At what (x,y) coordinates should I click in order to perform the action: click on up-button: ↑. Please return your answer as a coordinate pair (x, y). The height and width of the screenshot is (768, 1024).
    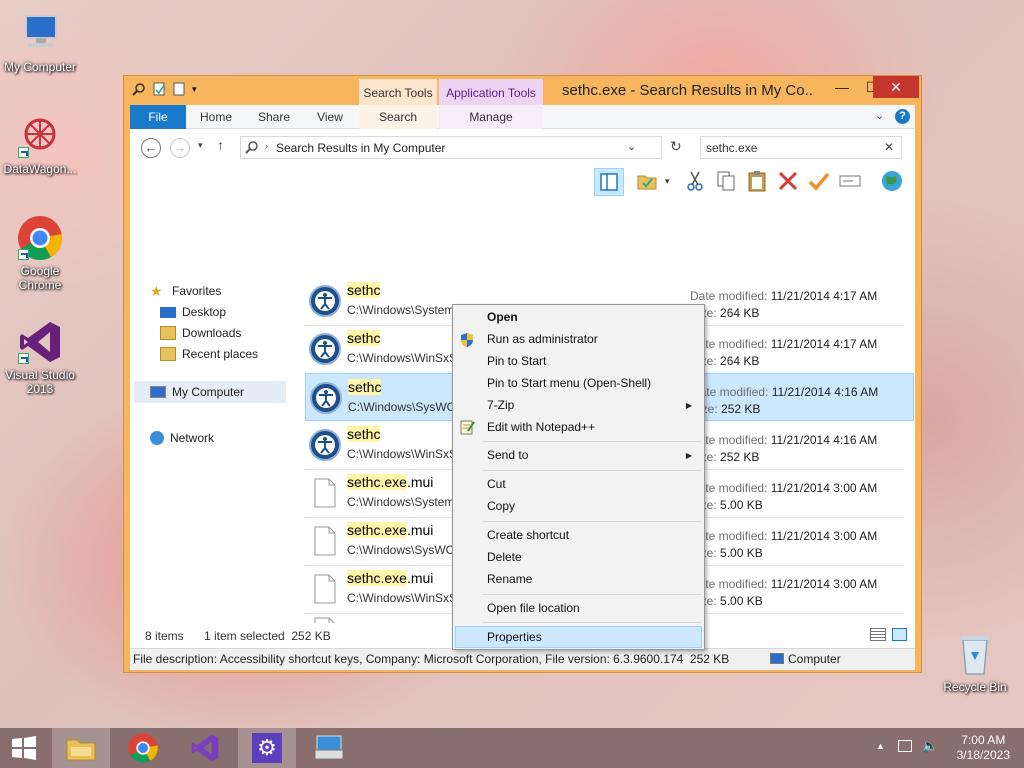
    Looking at the image, I should click on (220, 145).